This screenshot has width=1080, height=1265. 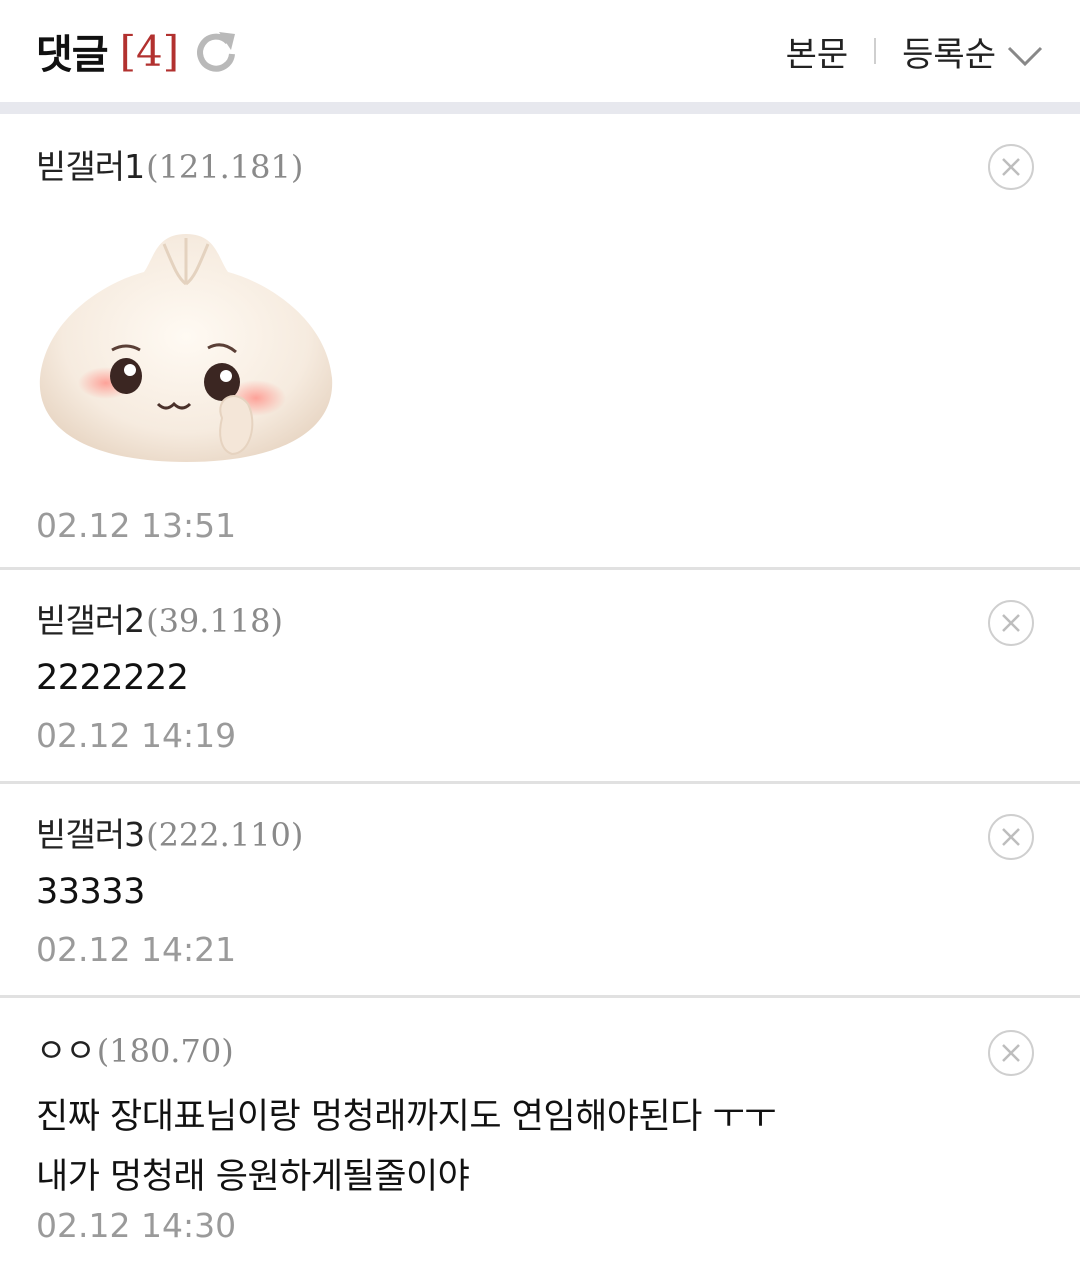 What do you see at coordinates (149, 51) in the screenshot?
I see `comment-count: [4]` at bounding box center [149, 51].